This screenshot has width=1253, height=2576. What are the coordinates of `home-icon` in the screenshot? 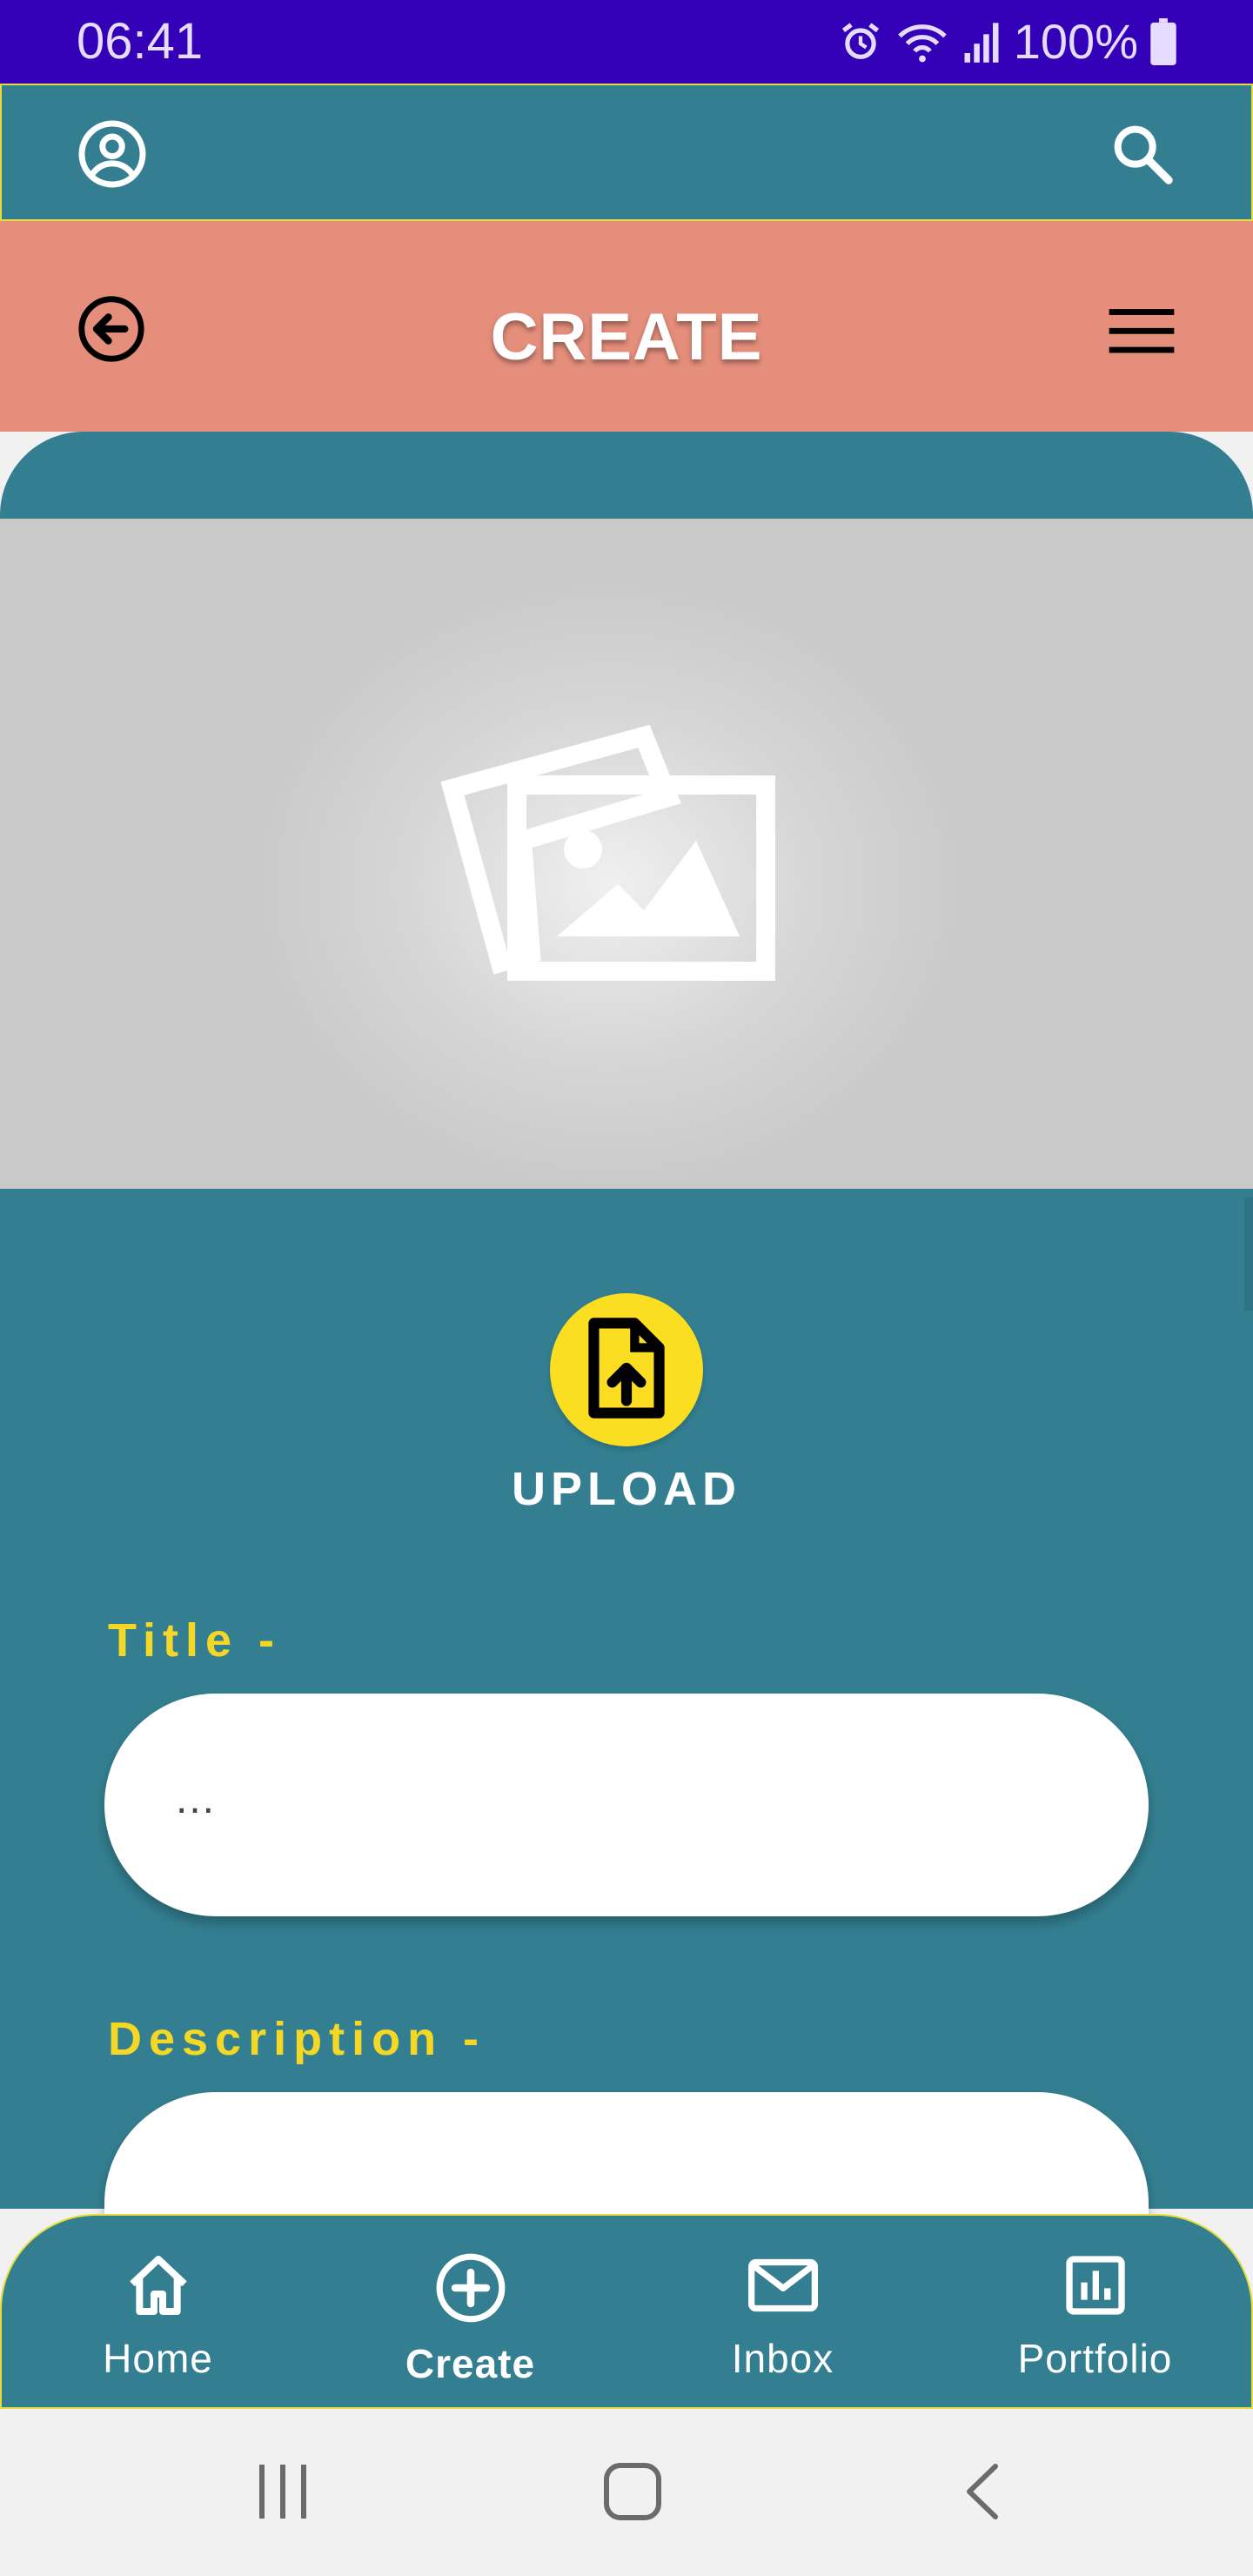 It's located at (158, 2285).